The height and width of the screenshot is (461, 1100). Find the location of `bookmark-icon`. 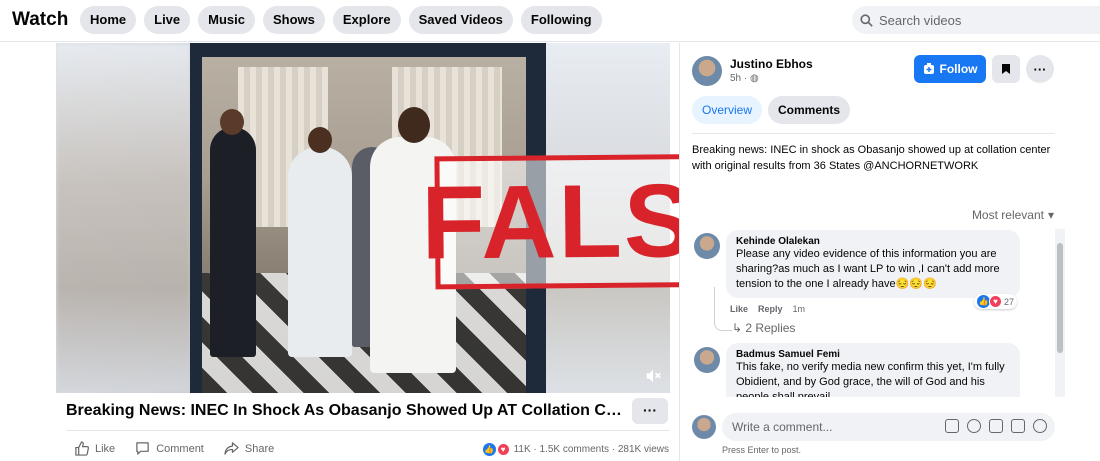

bookmark-icon is located at coordinates (1006, 69).